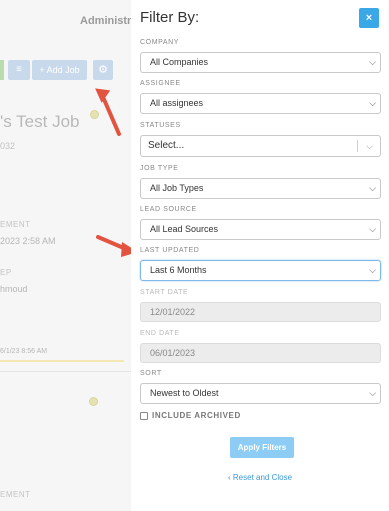 The image size is (389, 511). I want to click on last-updated-filter: LAST UPDATED Last 6 Months ⌵, so click(260, 264).